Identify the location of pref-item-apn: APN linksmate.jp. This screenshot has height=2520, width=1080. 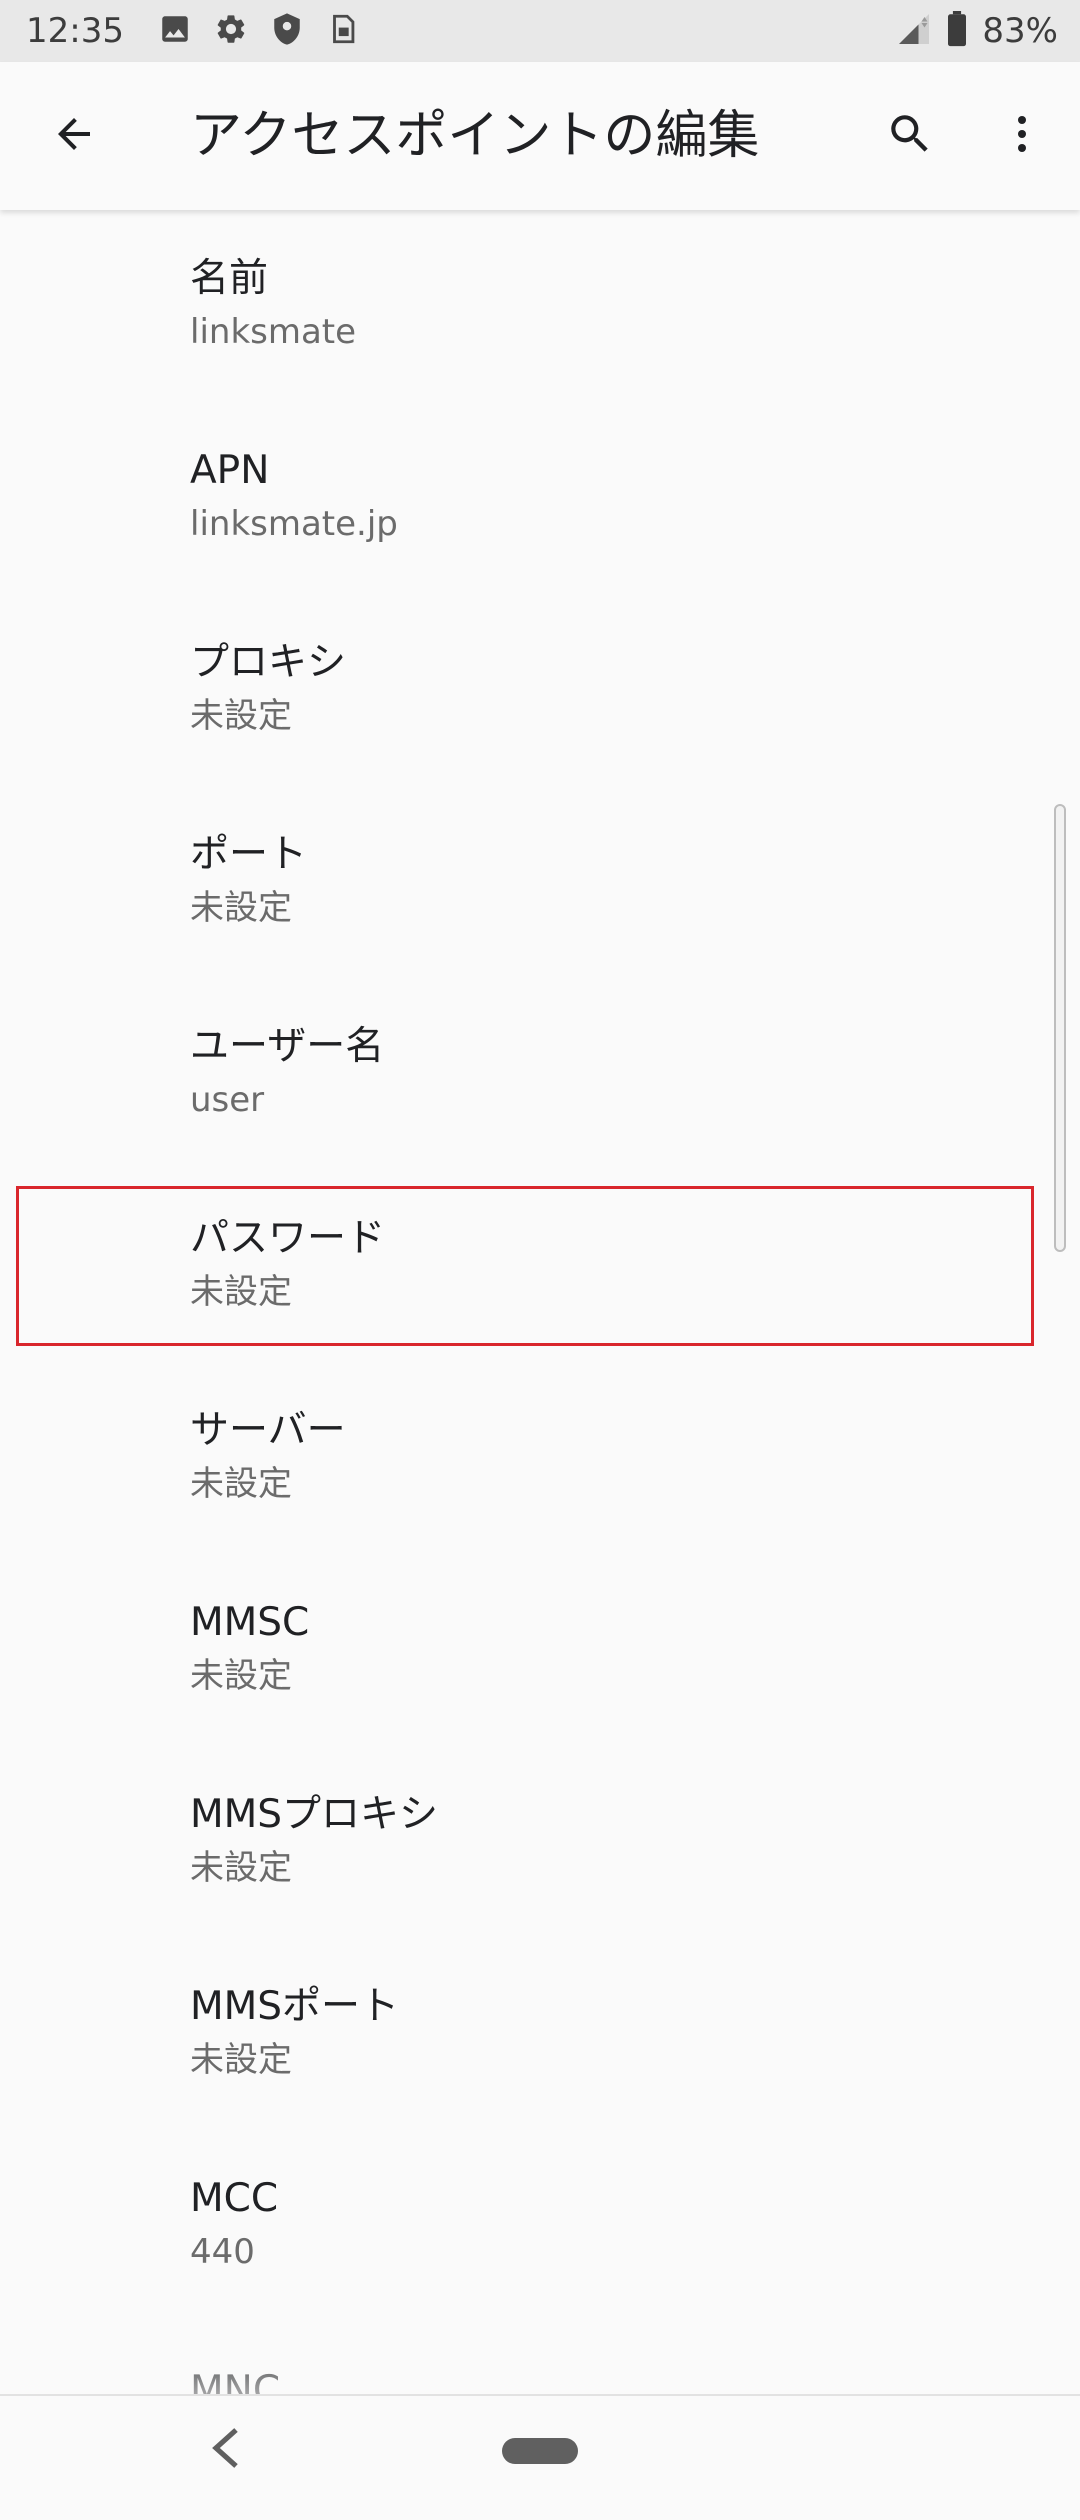
(540, 498).